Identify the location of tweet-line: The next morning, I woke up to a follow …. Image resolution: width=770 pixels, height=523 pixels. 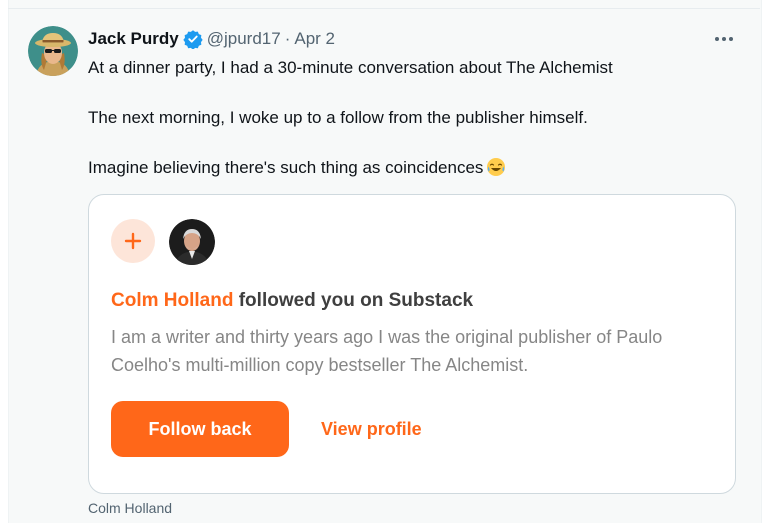
(338, 117).